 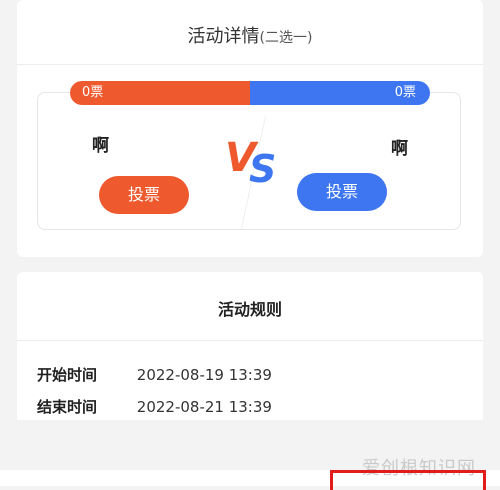 I want to click on rules-title: 活动规则, so click(x=249, y=309).